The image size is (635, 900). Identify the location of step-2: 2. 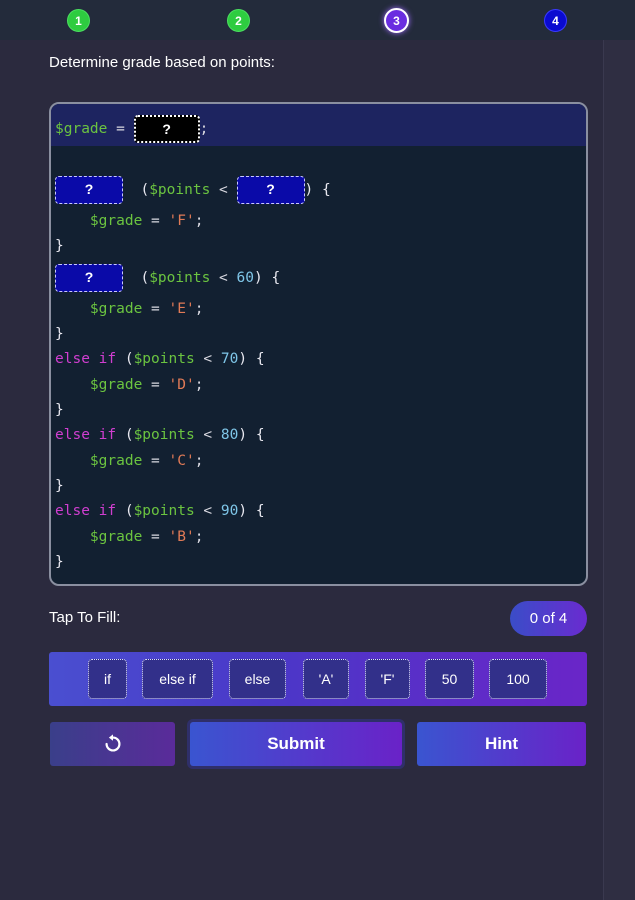
(238, 20).